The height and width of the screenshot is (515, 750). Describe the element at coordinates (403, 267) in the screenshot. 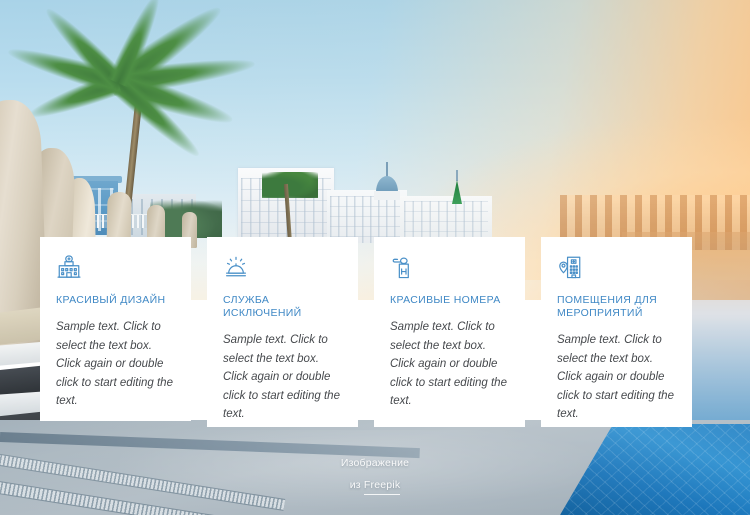

I see `door-hanger-icon` at that location.